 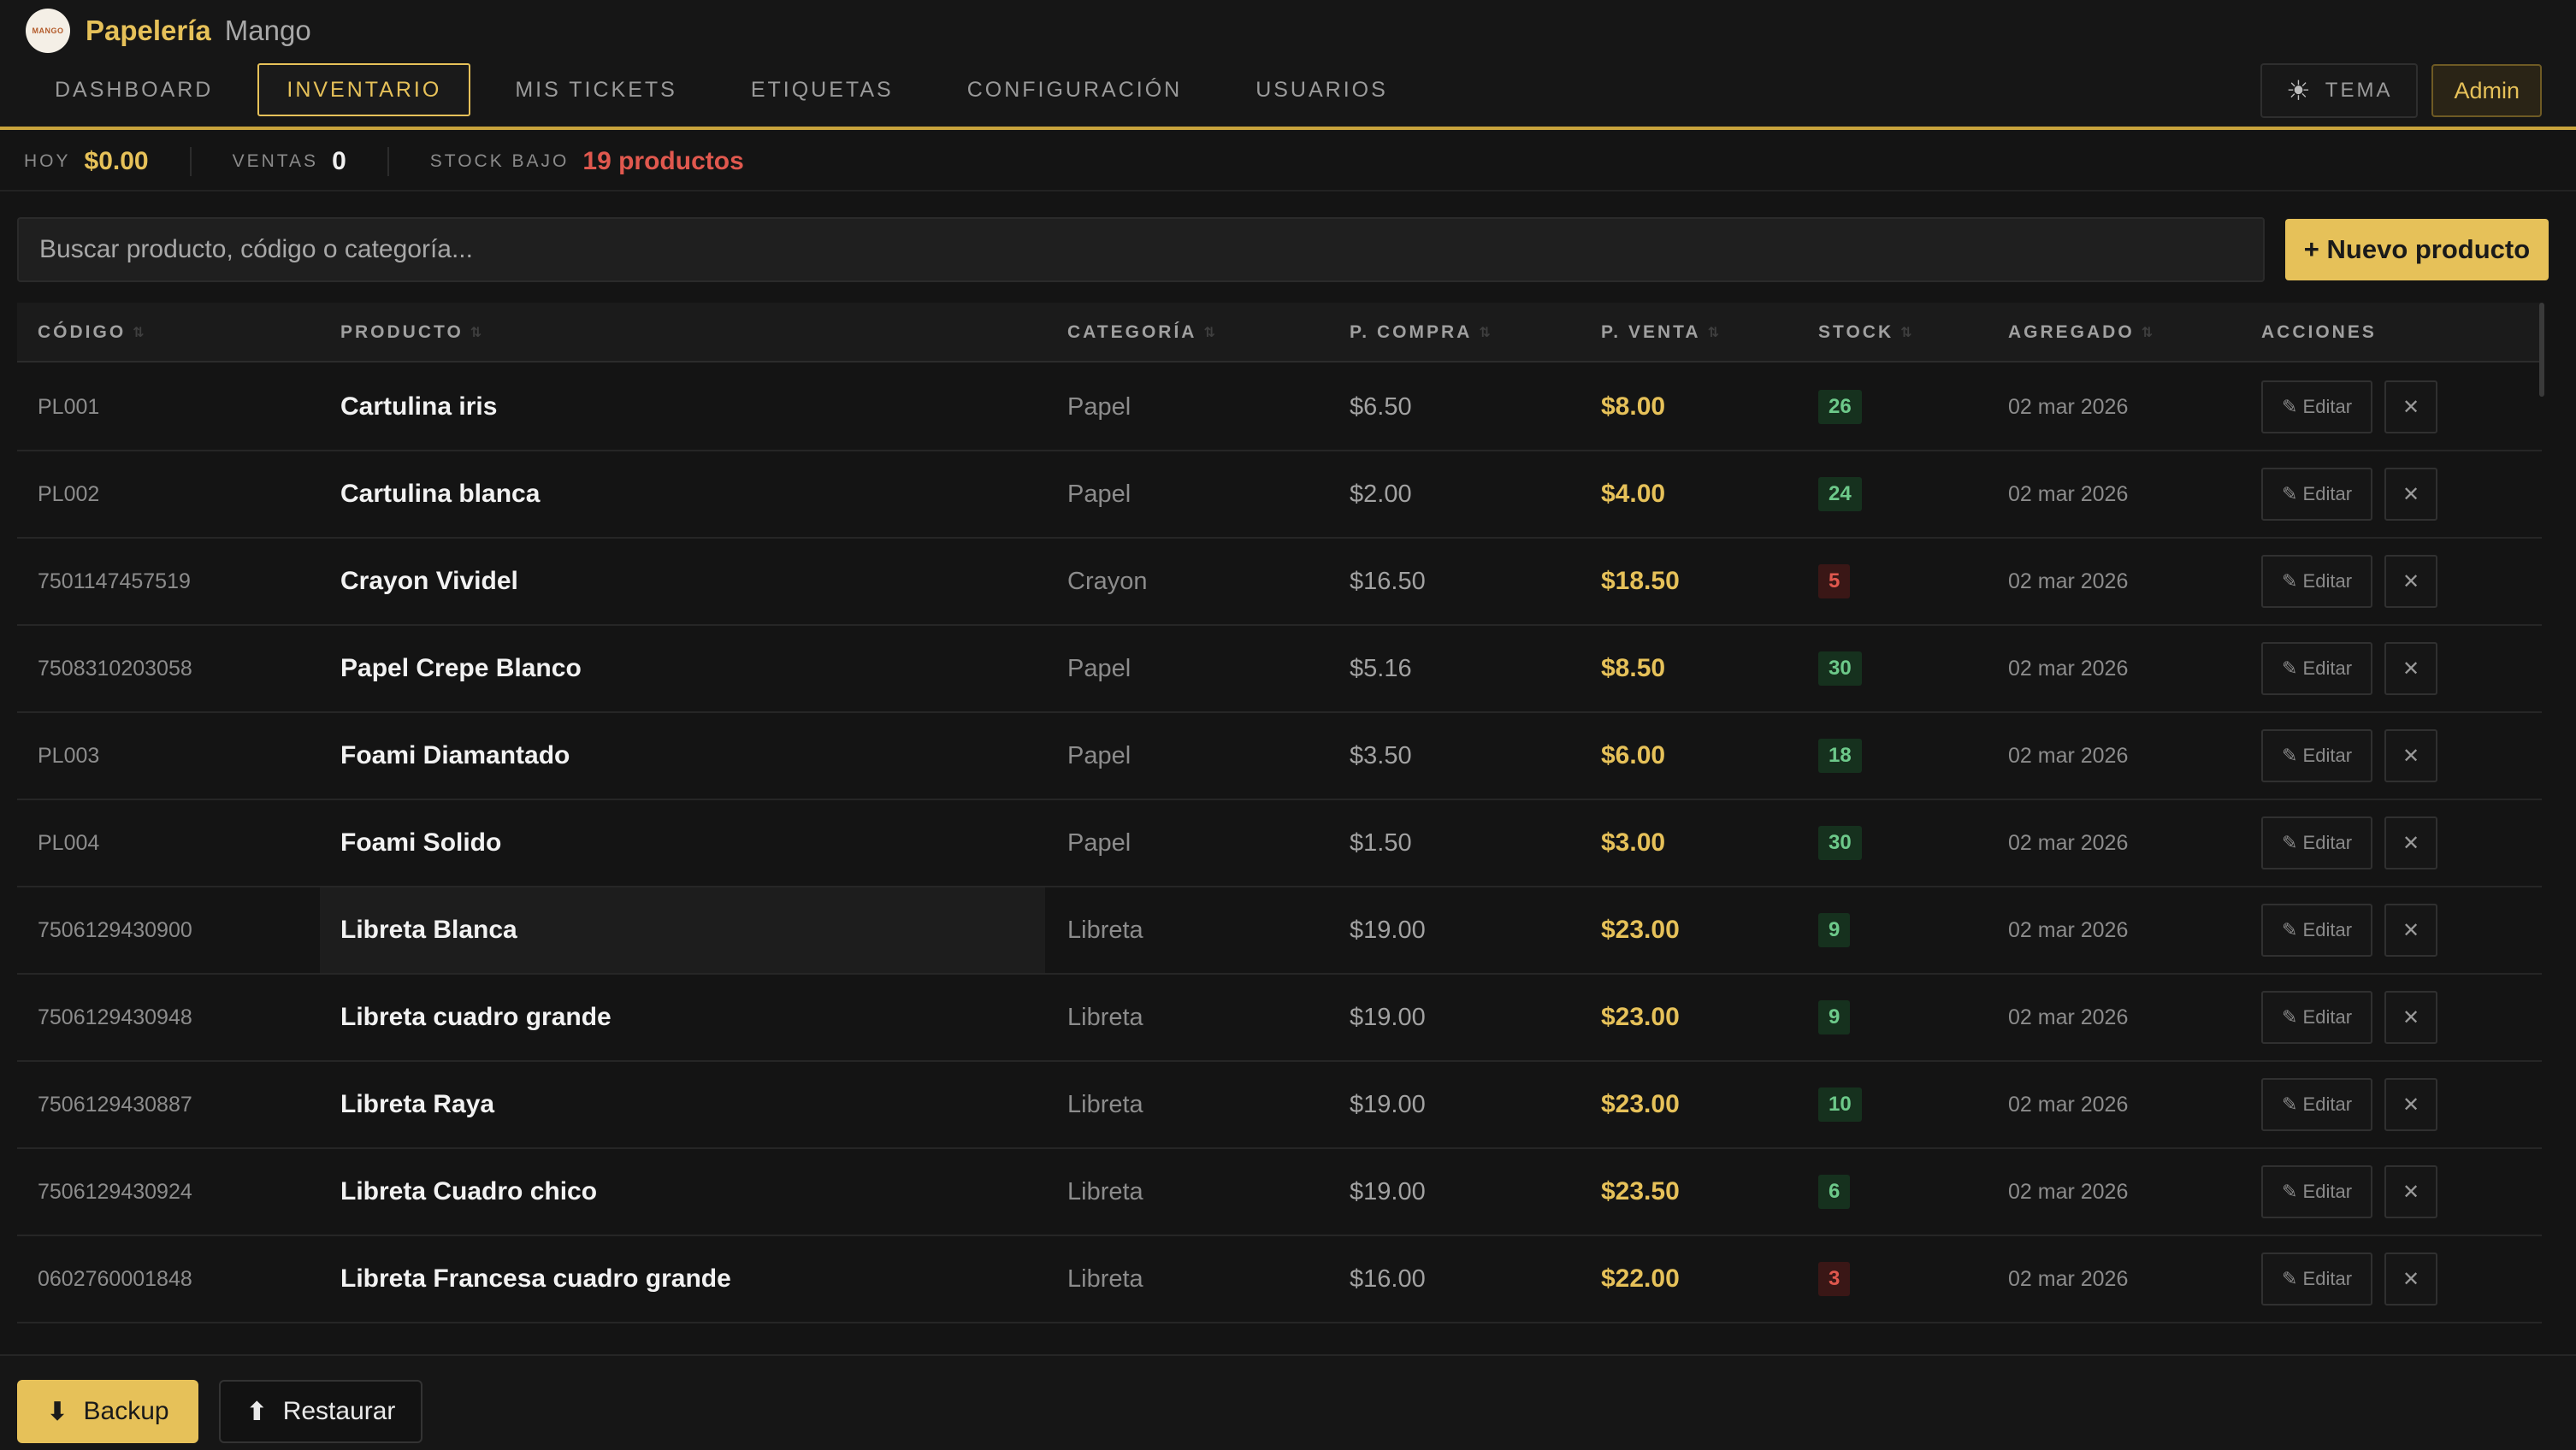 I want to click on stat-today: HOY $0.00, so click(x=107, y=162).